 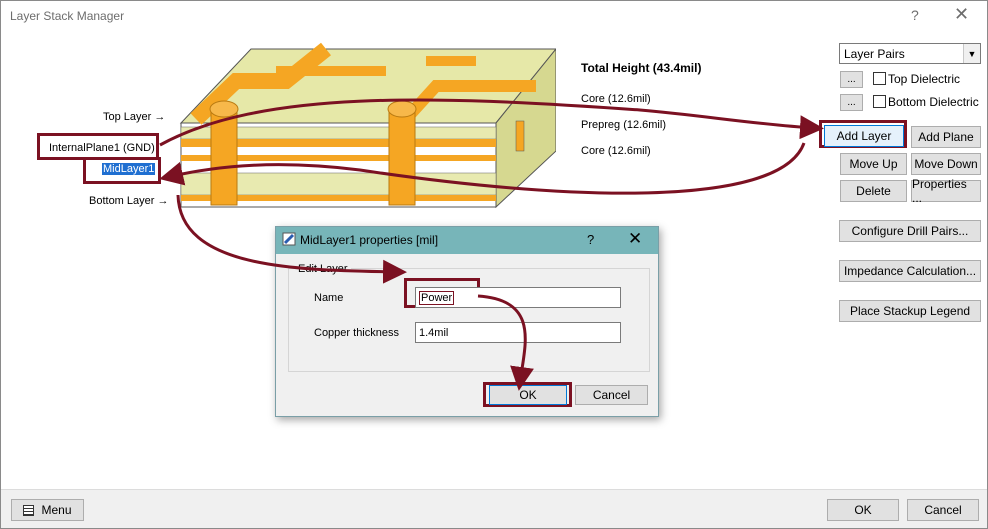 I want to click on name-field: Power, so click(x=518, y=297).